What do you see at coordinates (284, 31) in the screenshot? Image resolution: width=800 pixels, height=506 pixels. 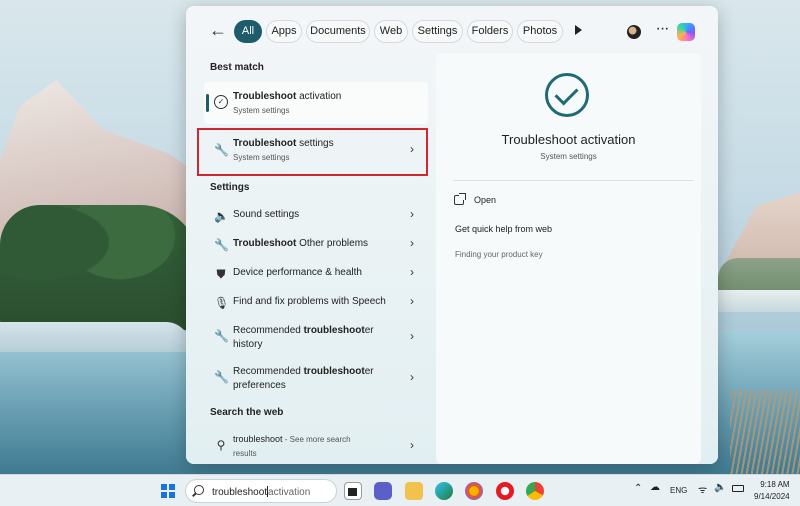 I see `filter-chip-apps: Apps` at bounding box center [284, 31].